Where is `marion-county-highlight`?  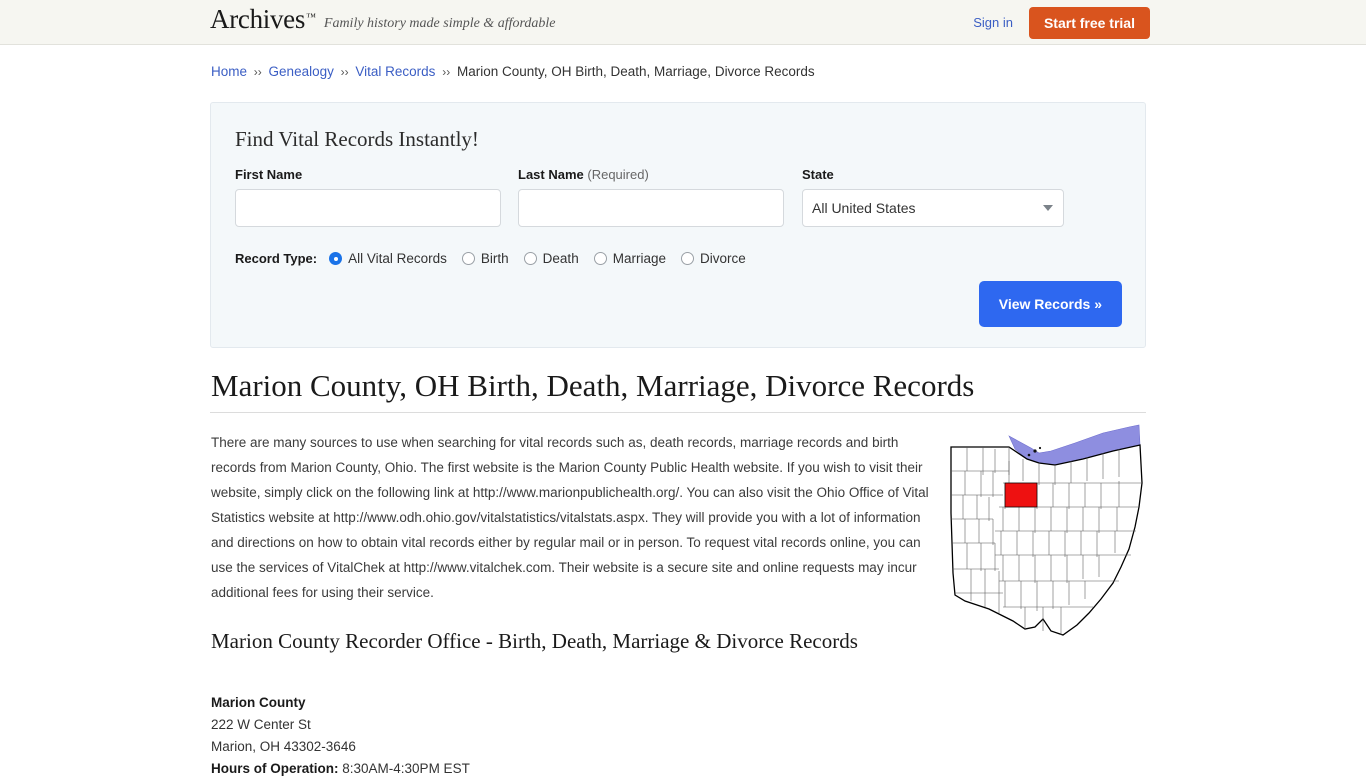 marion-county-highlight is located at coordinates (1021, 495).